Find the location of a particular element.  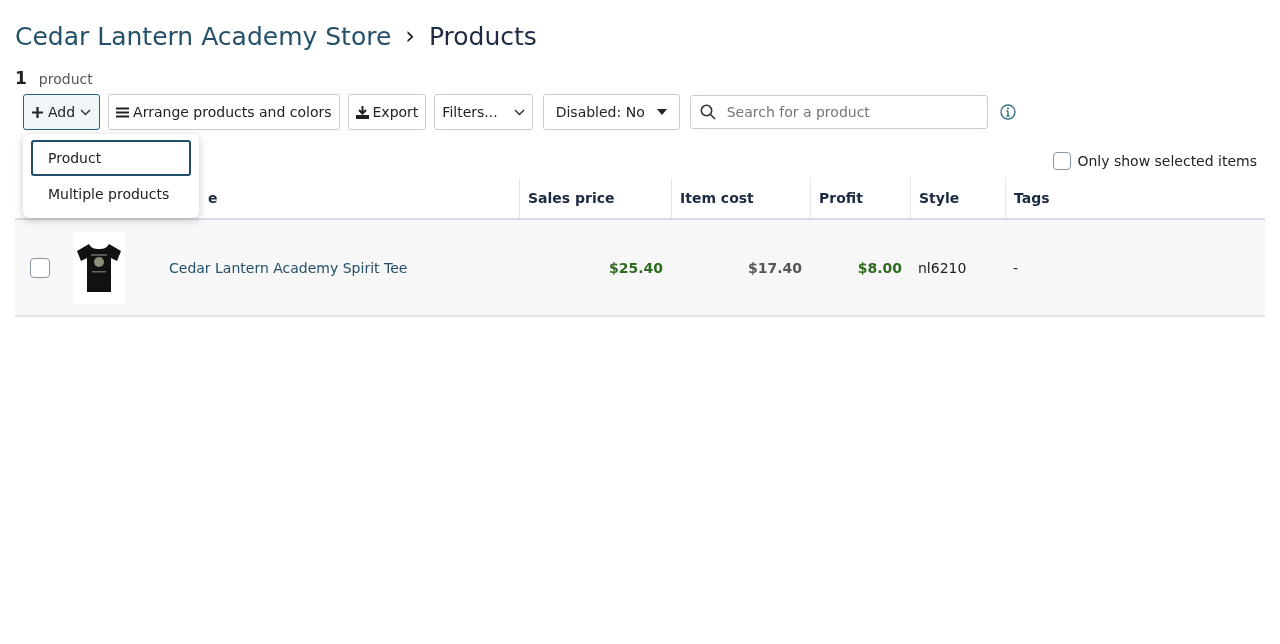

caret-icon is located at coordinates (661, 112).